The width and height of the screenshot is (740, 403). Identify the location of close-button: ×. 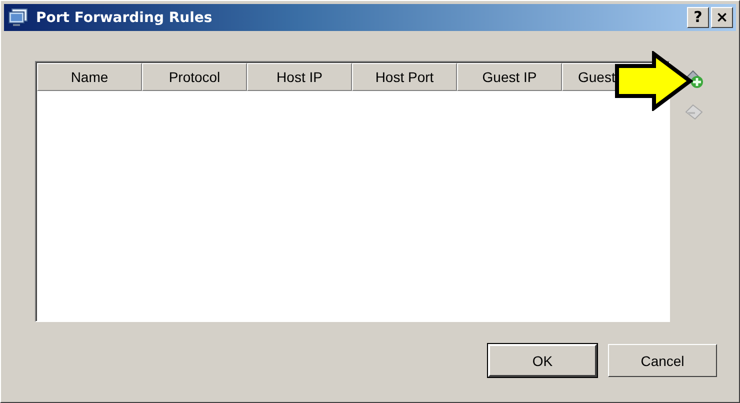
(722, 17).